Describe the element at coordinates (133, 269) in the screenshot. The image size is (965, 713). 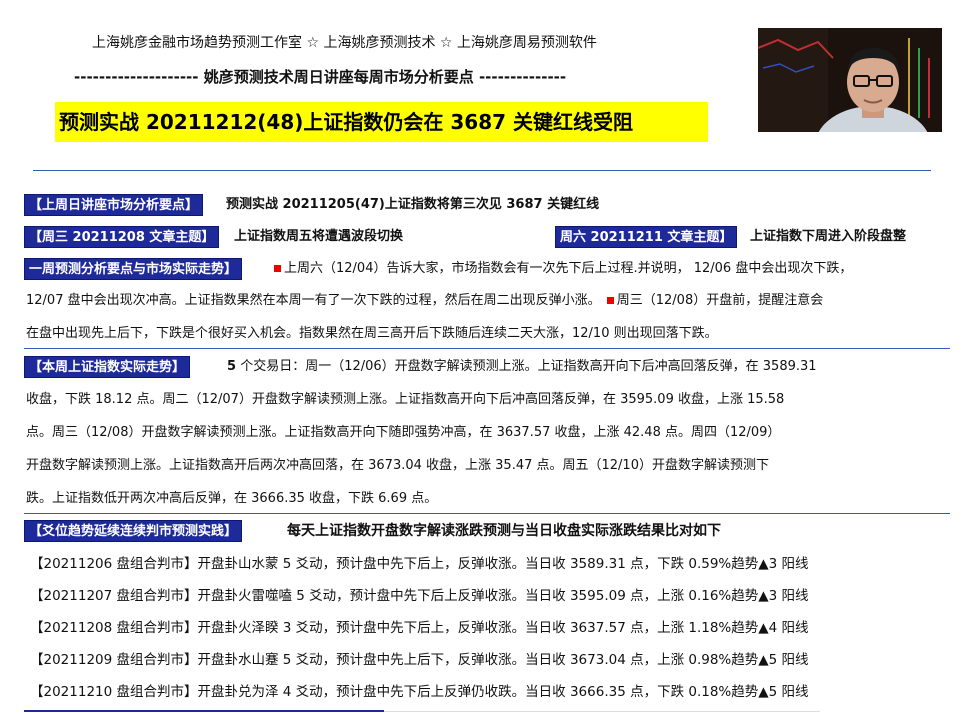
I see `weekly-prediction-tag: 一周预测分析要点与市场实际走势】` at that location.